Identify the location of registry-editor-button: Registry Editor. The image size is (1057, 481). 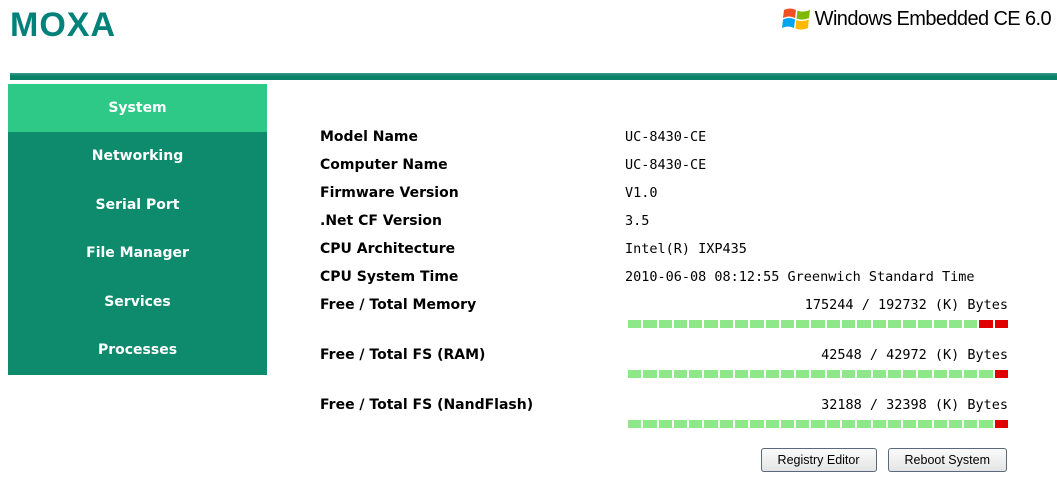
(818, 460).